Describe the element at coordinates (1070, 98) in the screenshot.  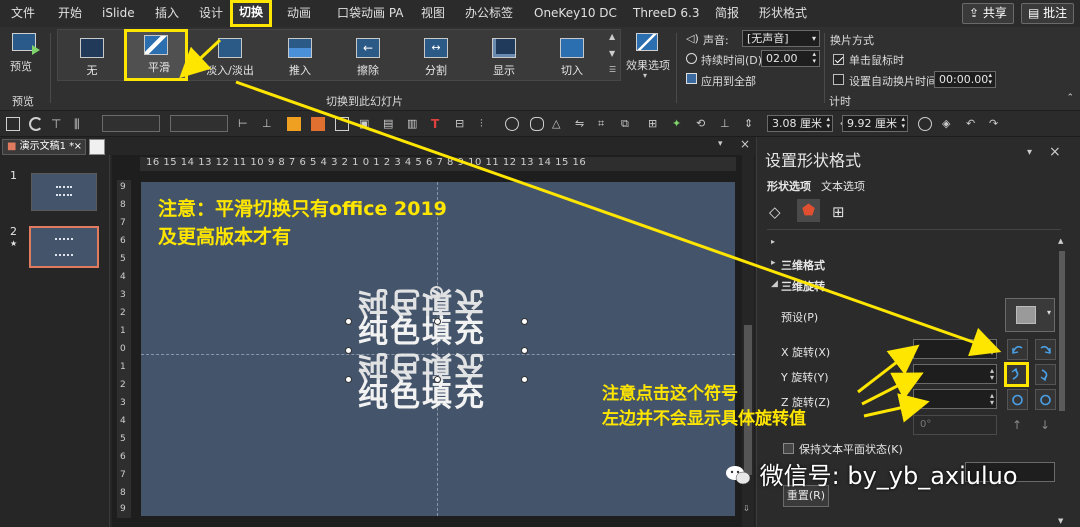
I see `collapse-ribbon-icon: ⌃` at that location.